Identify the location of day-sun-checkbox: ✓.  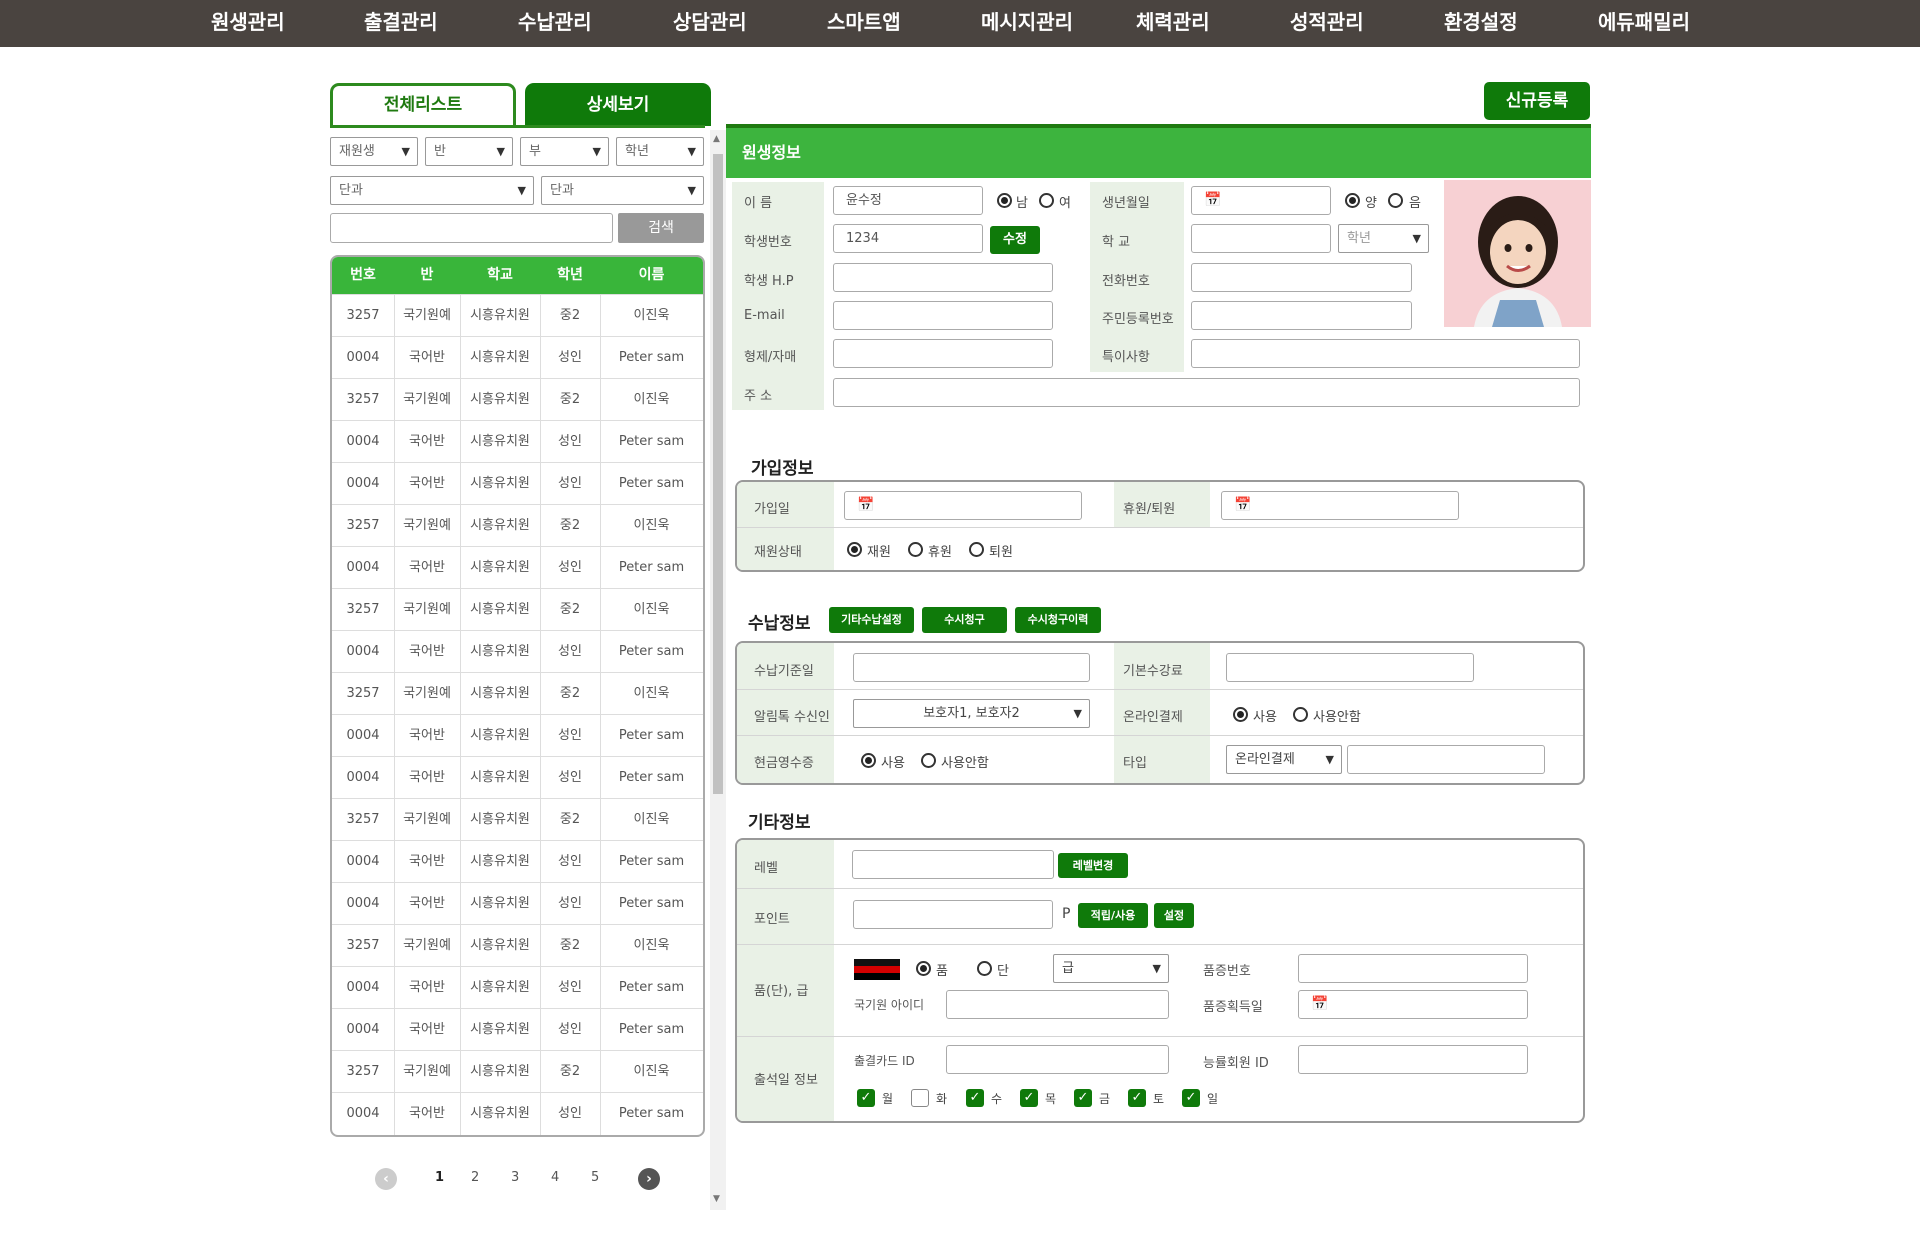
(1191, 1098).